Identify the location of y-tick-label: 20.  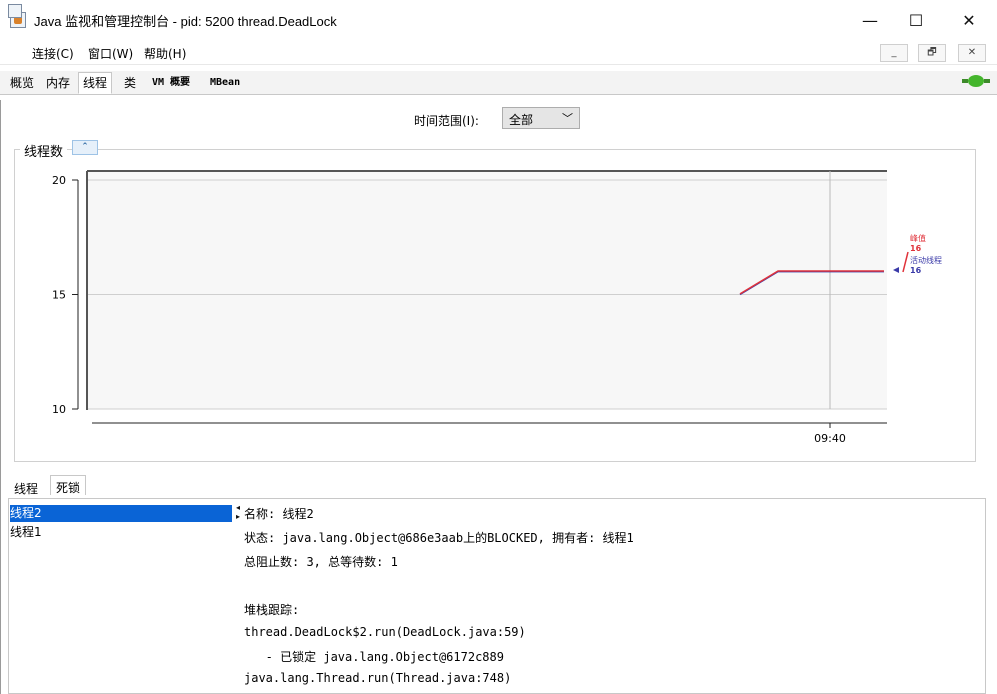
(59, 180).